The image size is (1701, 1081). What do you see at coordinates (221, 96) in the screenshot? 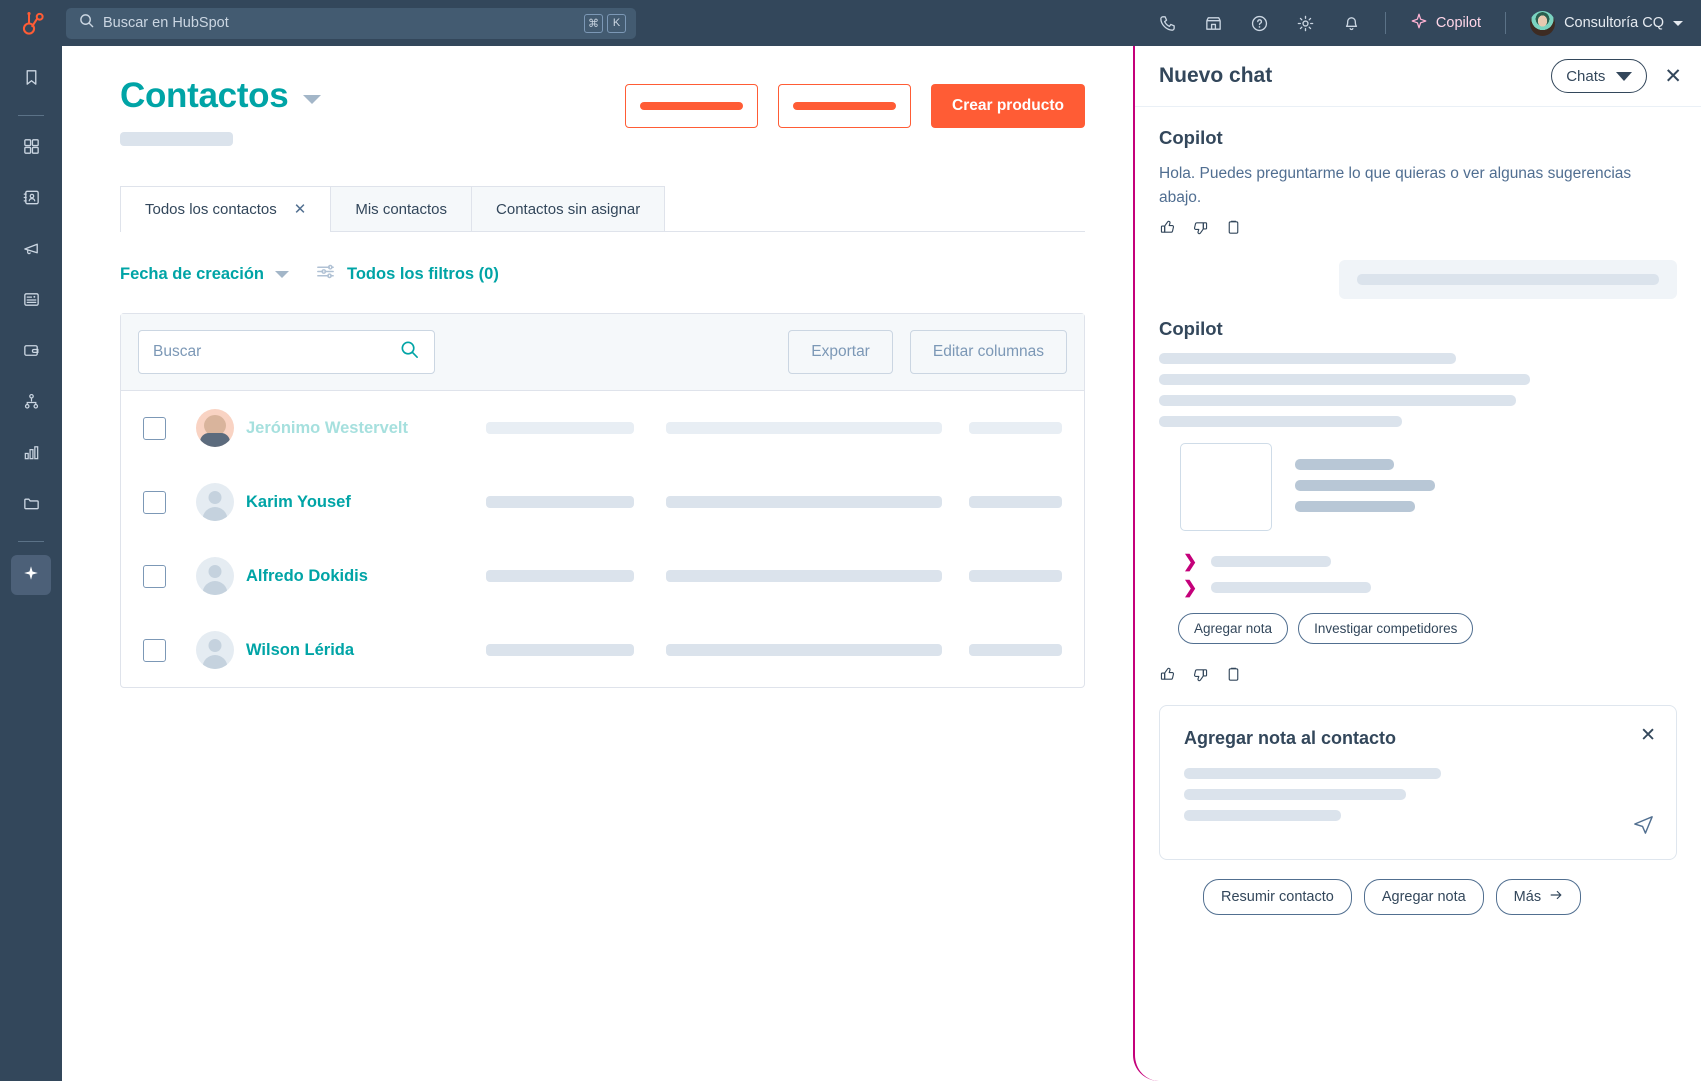
I see `page-title-row: Contactos` at bounding box center [221, 96].